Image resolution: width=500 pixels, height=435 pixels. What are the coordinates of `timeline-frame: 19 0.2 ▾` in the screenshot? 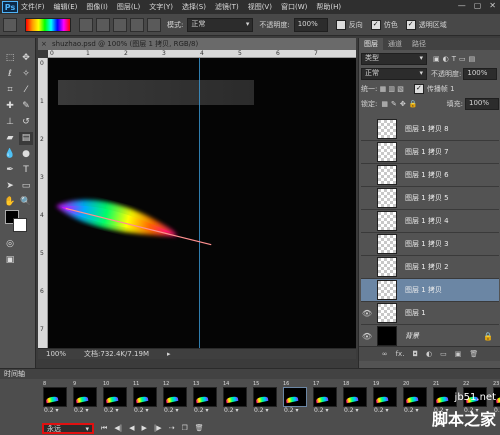 It's located at (384, 398).